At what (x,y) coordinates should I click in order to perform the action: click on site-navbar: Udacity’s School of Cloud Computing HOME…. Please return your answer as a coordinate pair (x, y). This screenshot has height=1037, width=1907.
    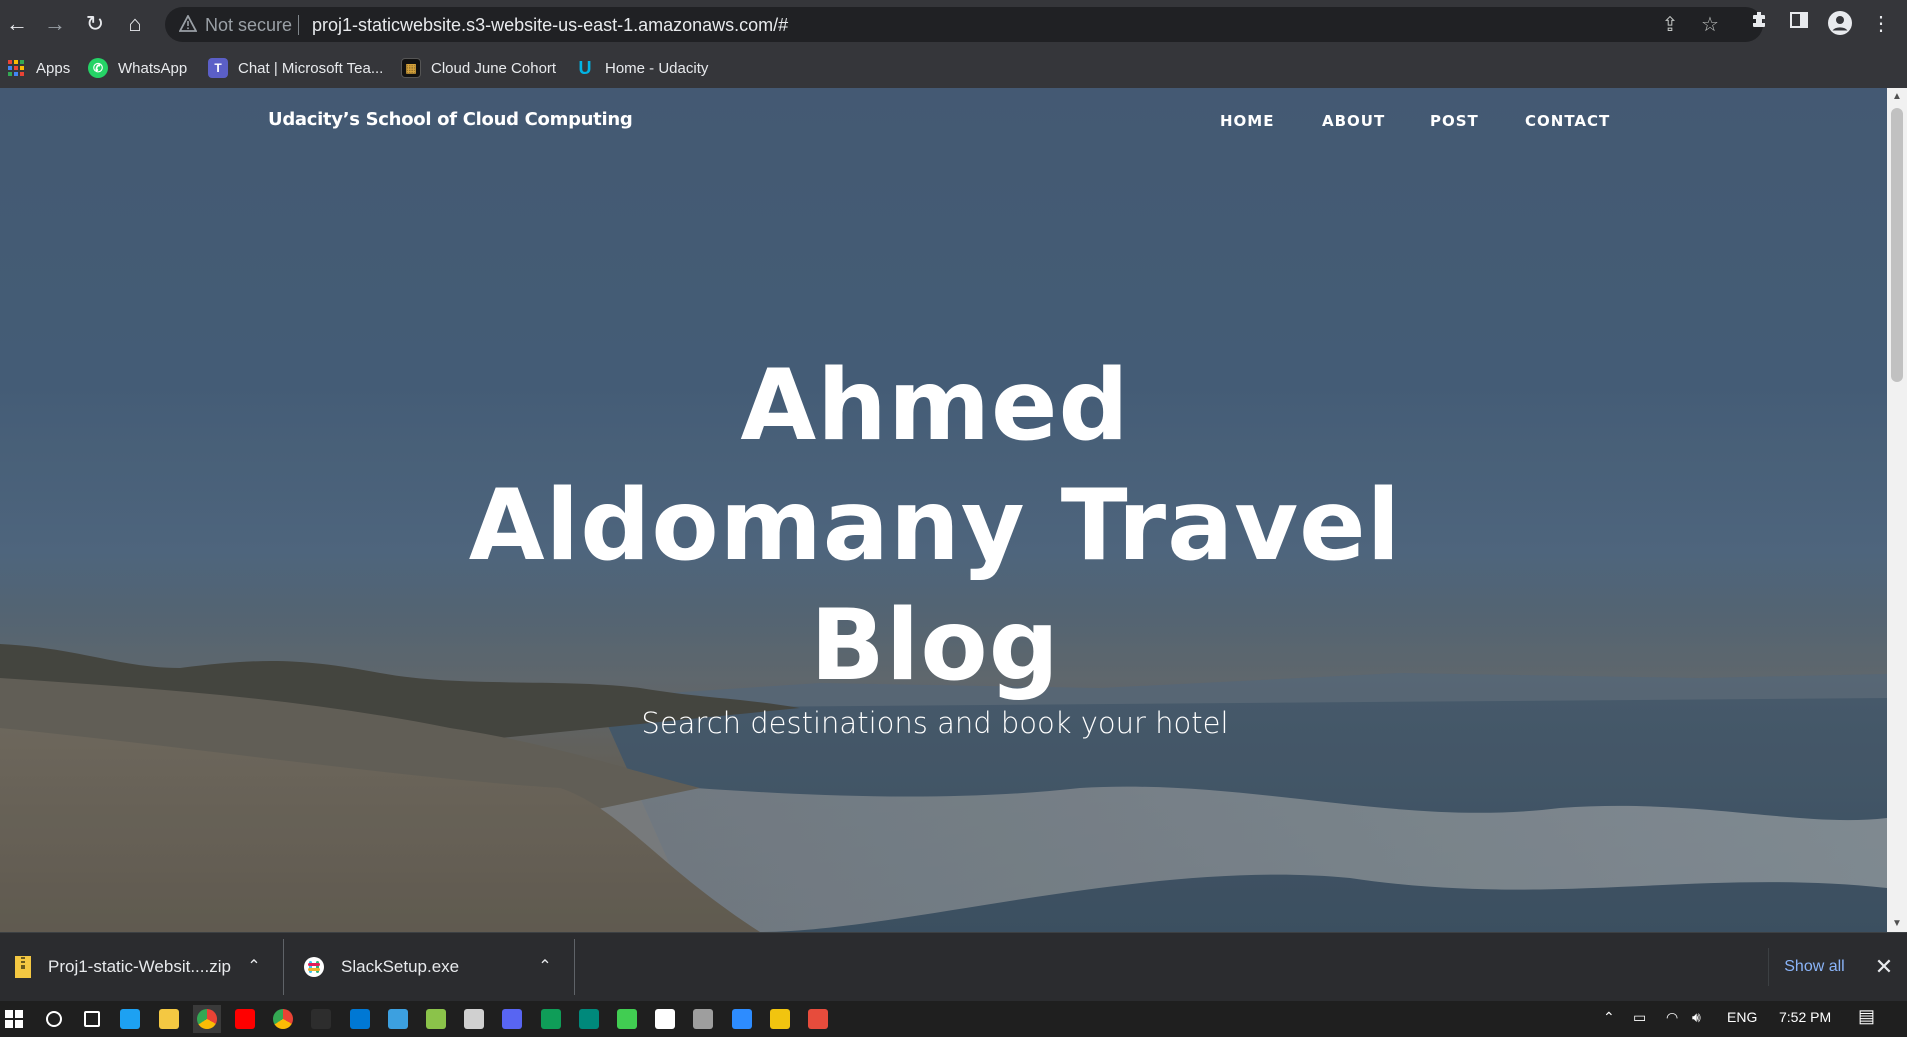
    Looking at the image, I should click on (943, 123).